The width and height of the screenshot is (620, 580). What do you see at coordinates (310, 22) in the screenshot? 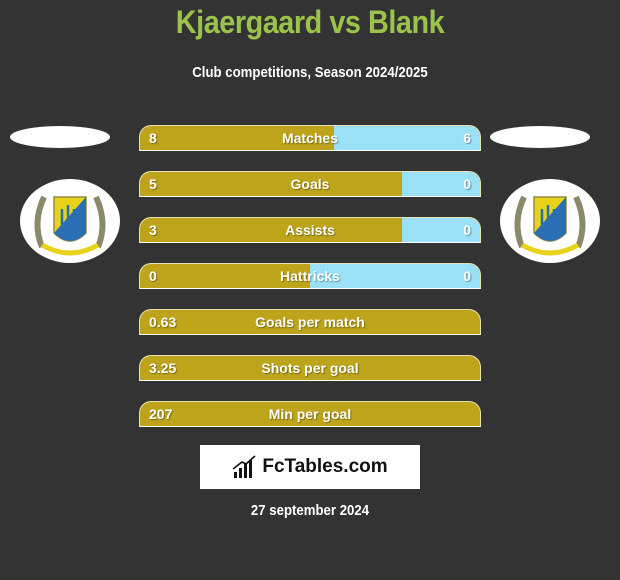
I see `page-title: Kjaergaard vs Blank` at bounding box center [310, 22].